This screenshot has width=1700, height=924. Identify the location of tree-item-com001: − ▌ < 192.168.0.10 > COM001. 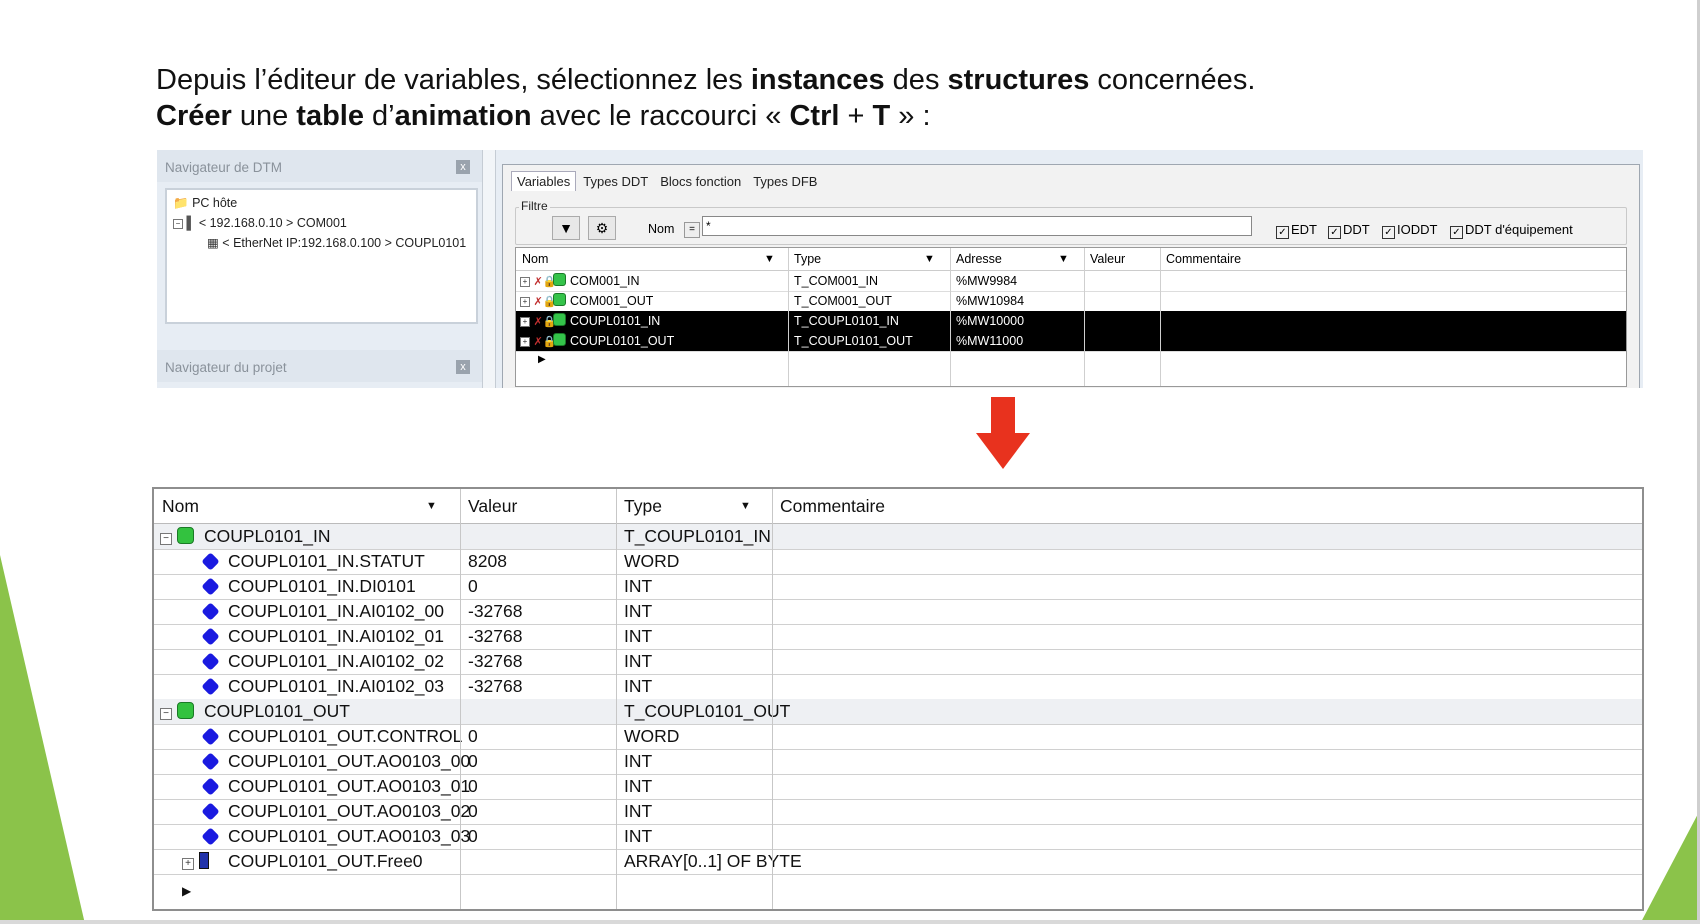
(260, 223).